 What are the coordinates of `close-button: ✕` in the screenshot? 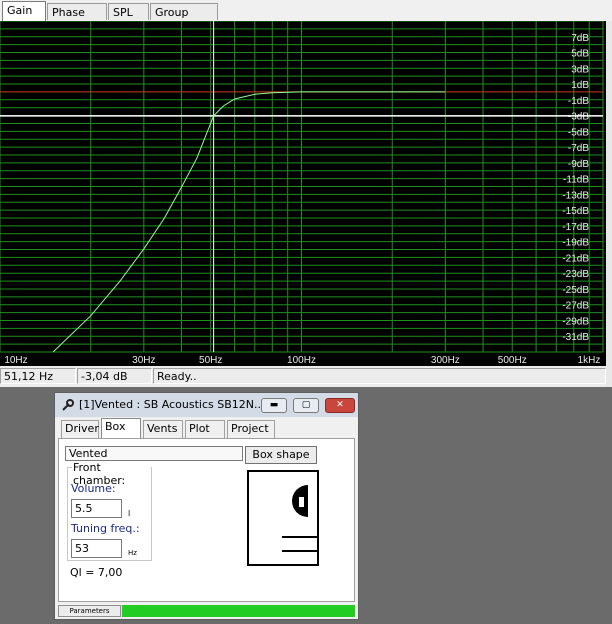 It's located at (340, 405).